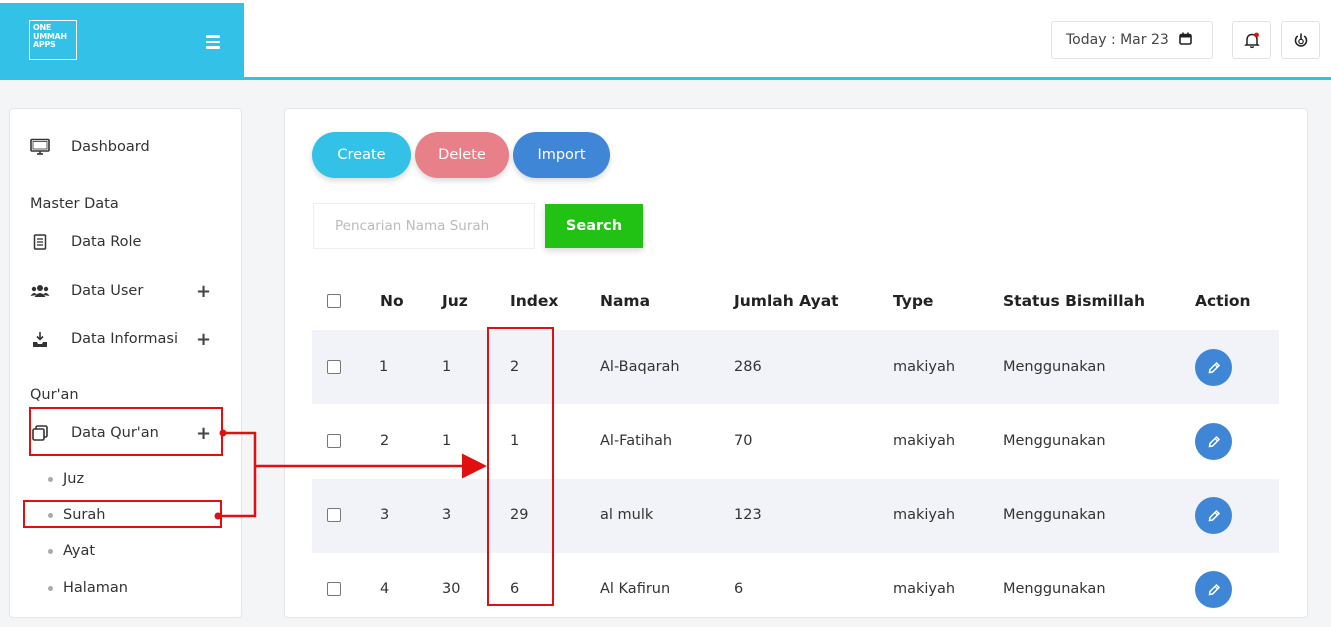  I want to click on cell-jumlah-ayat: 286, so click(748, 367).